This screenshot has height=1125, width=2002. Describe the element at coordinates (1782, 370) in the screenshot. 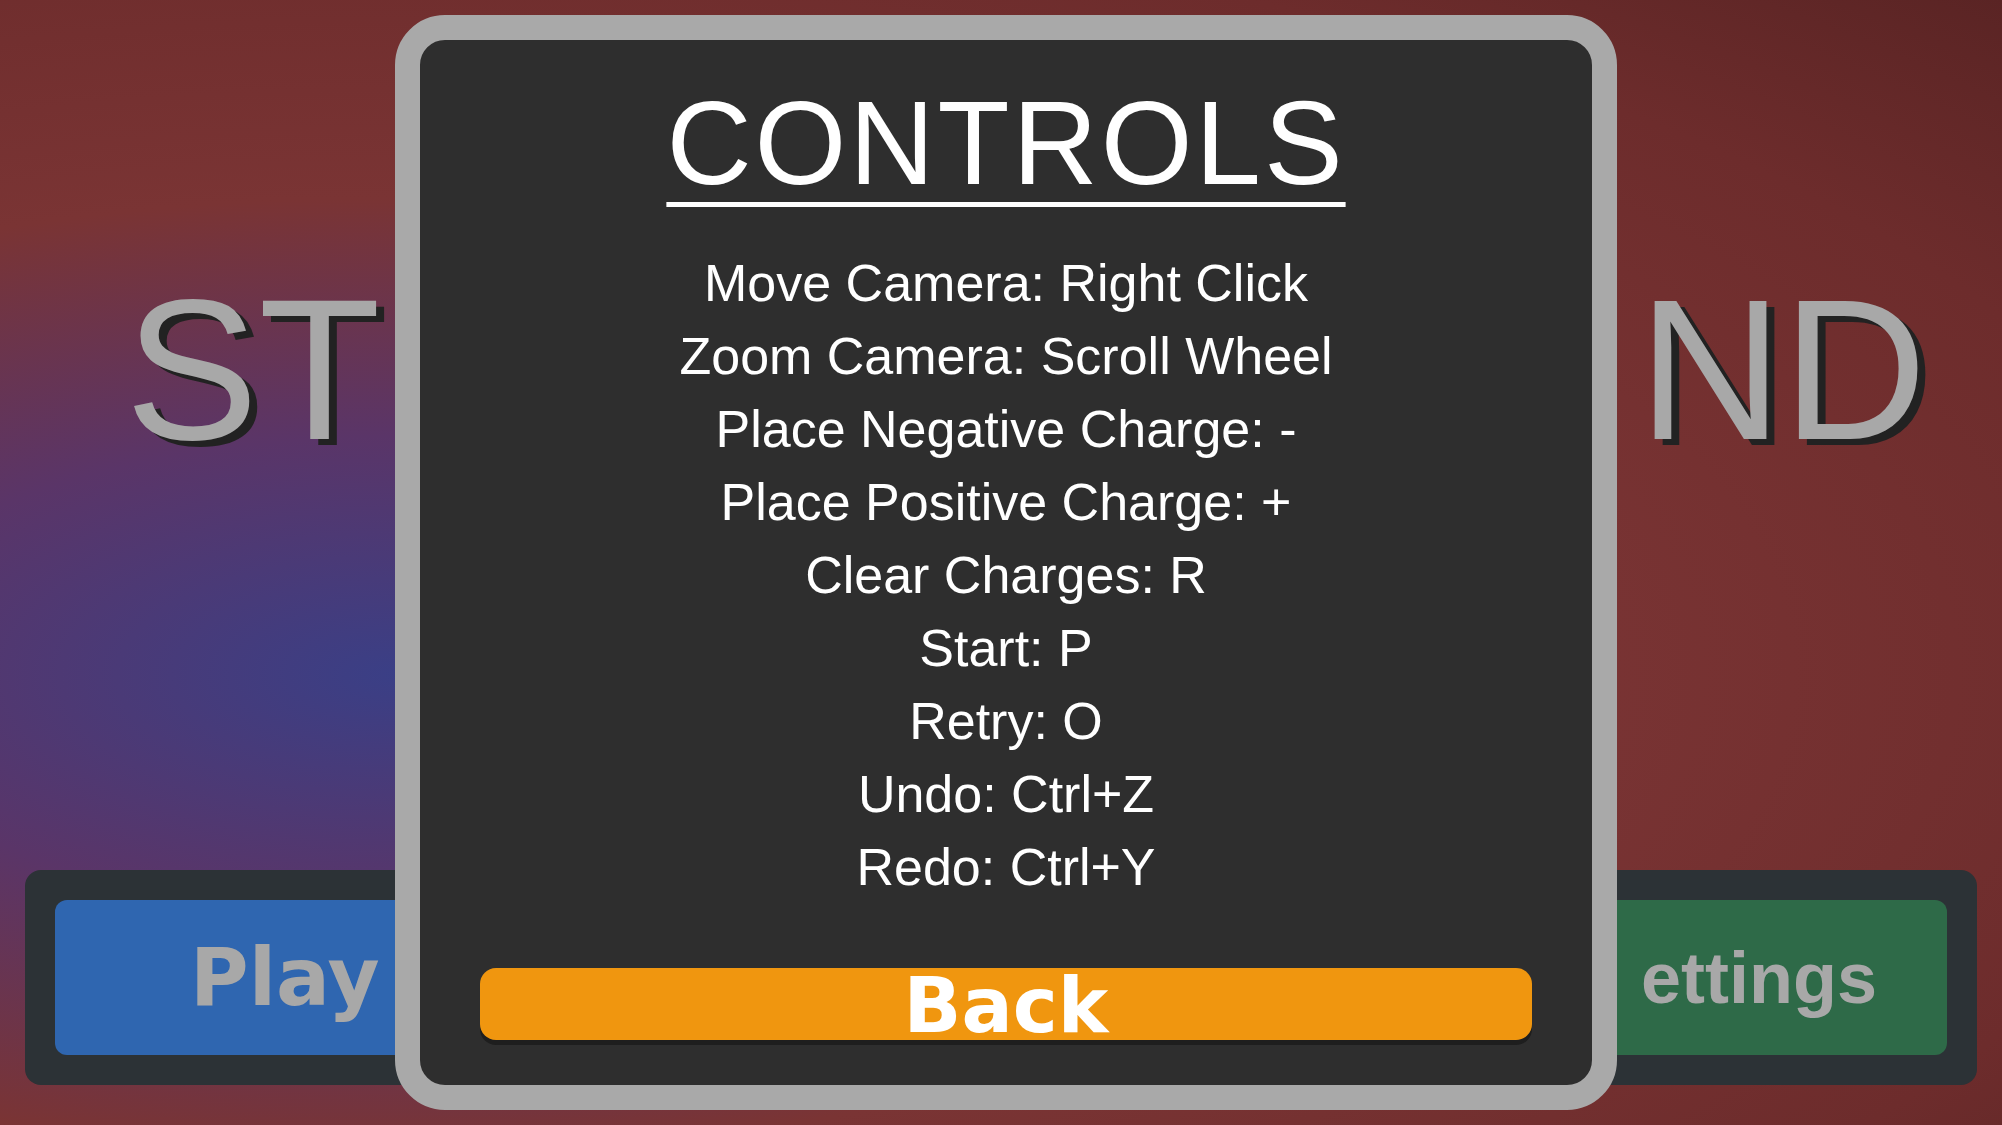

I see `game-title-text: ND` at that location.